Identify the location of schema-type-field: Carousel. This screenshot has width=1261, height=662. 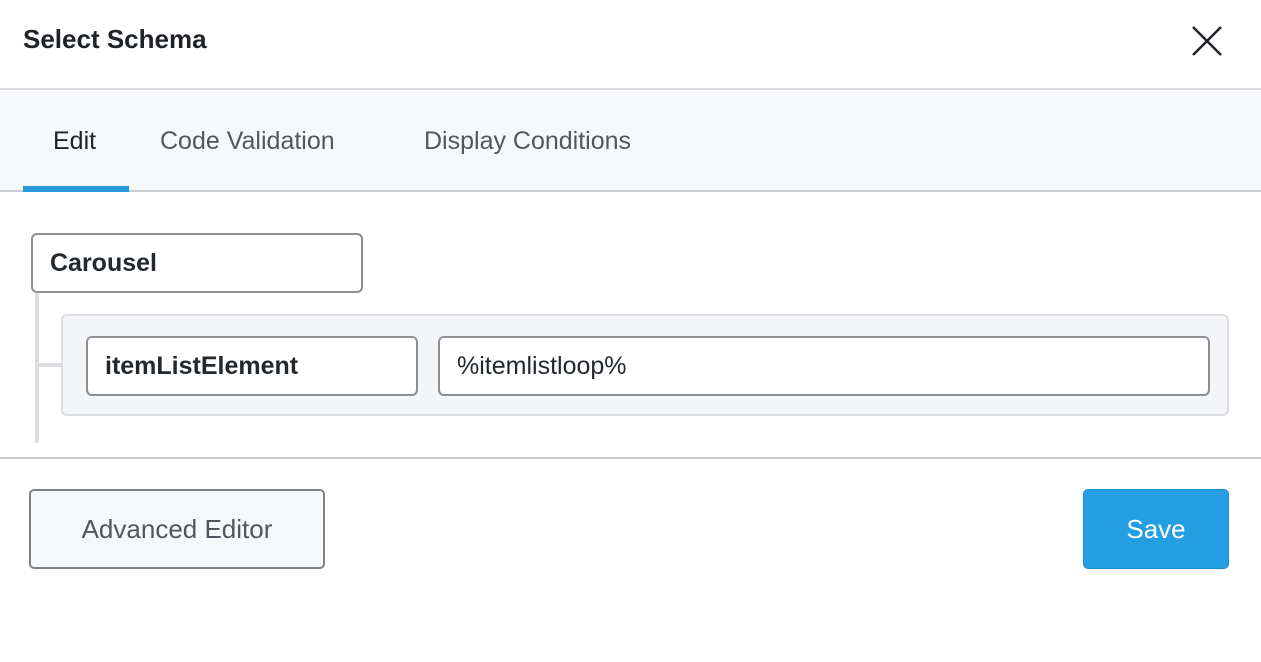
(197, 263).